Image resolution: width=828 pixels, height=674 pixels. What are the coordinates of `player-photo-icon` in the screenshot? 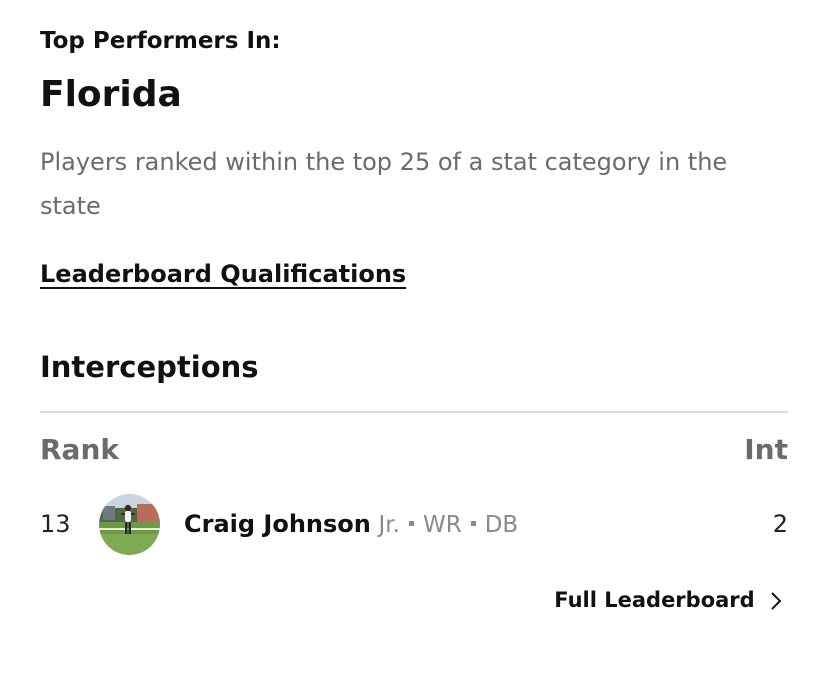 It's located at (129, 524).